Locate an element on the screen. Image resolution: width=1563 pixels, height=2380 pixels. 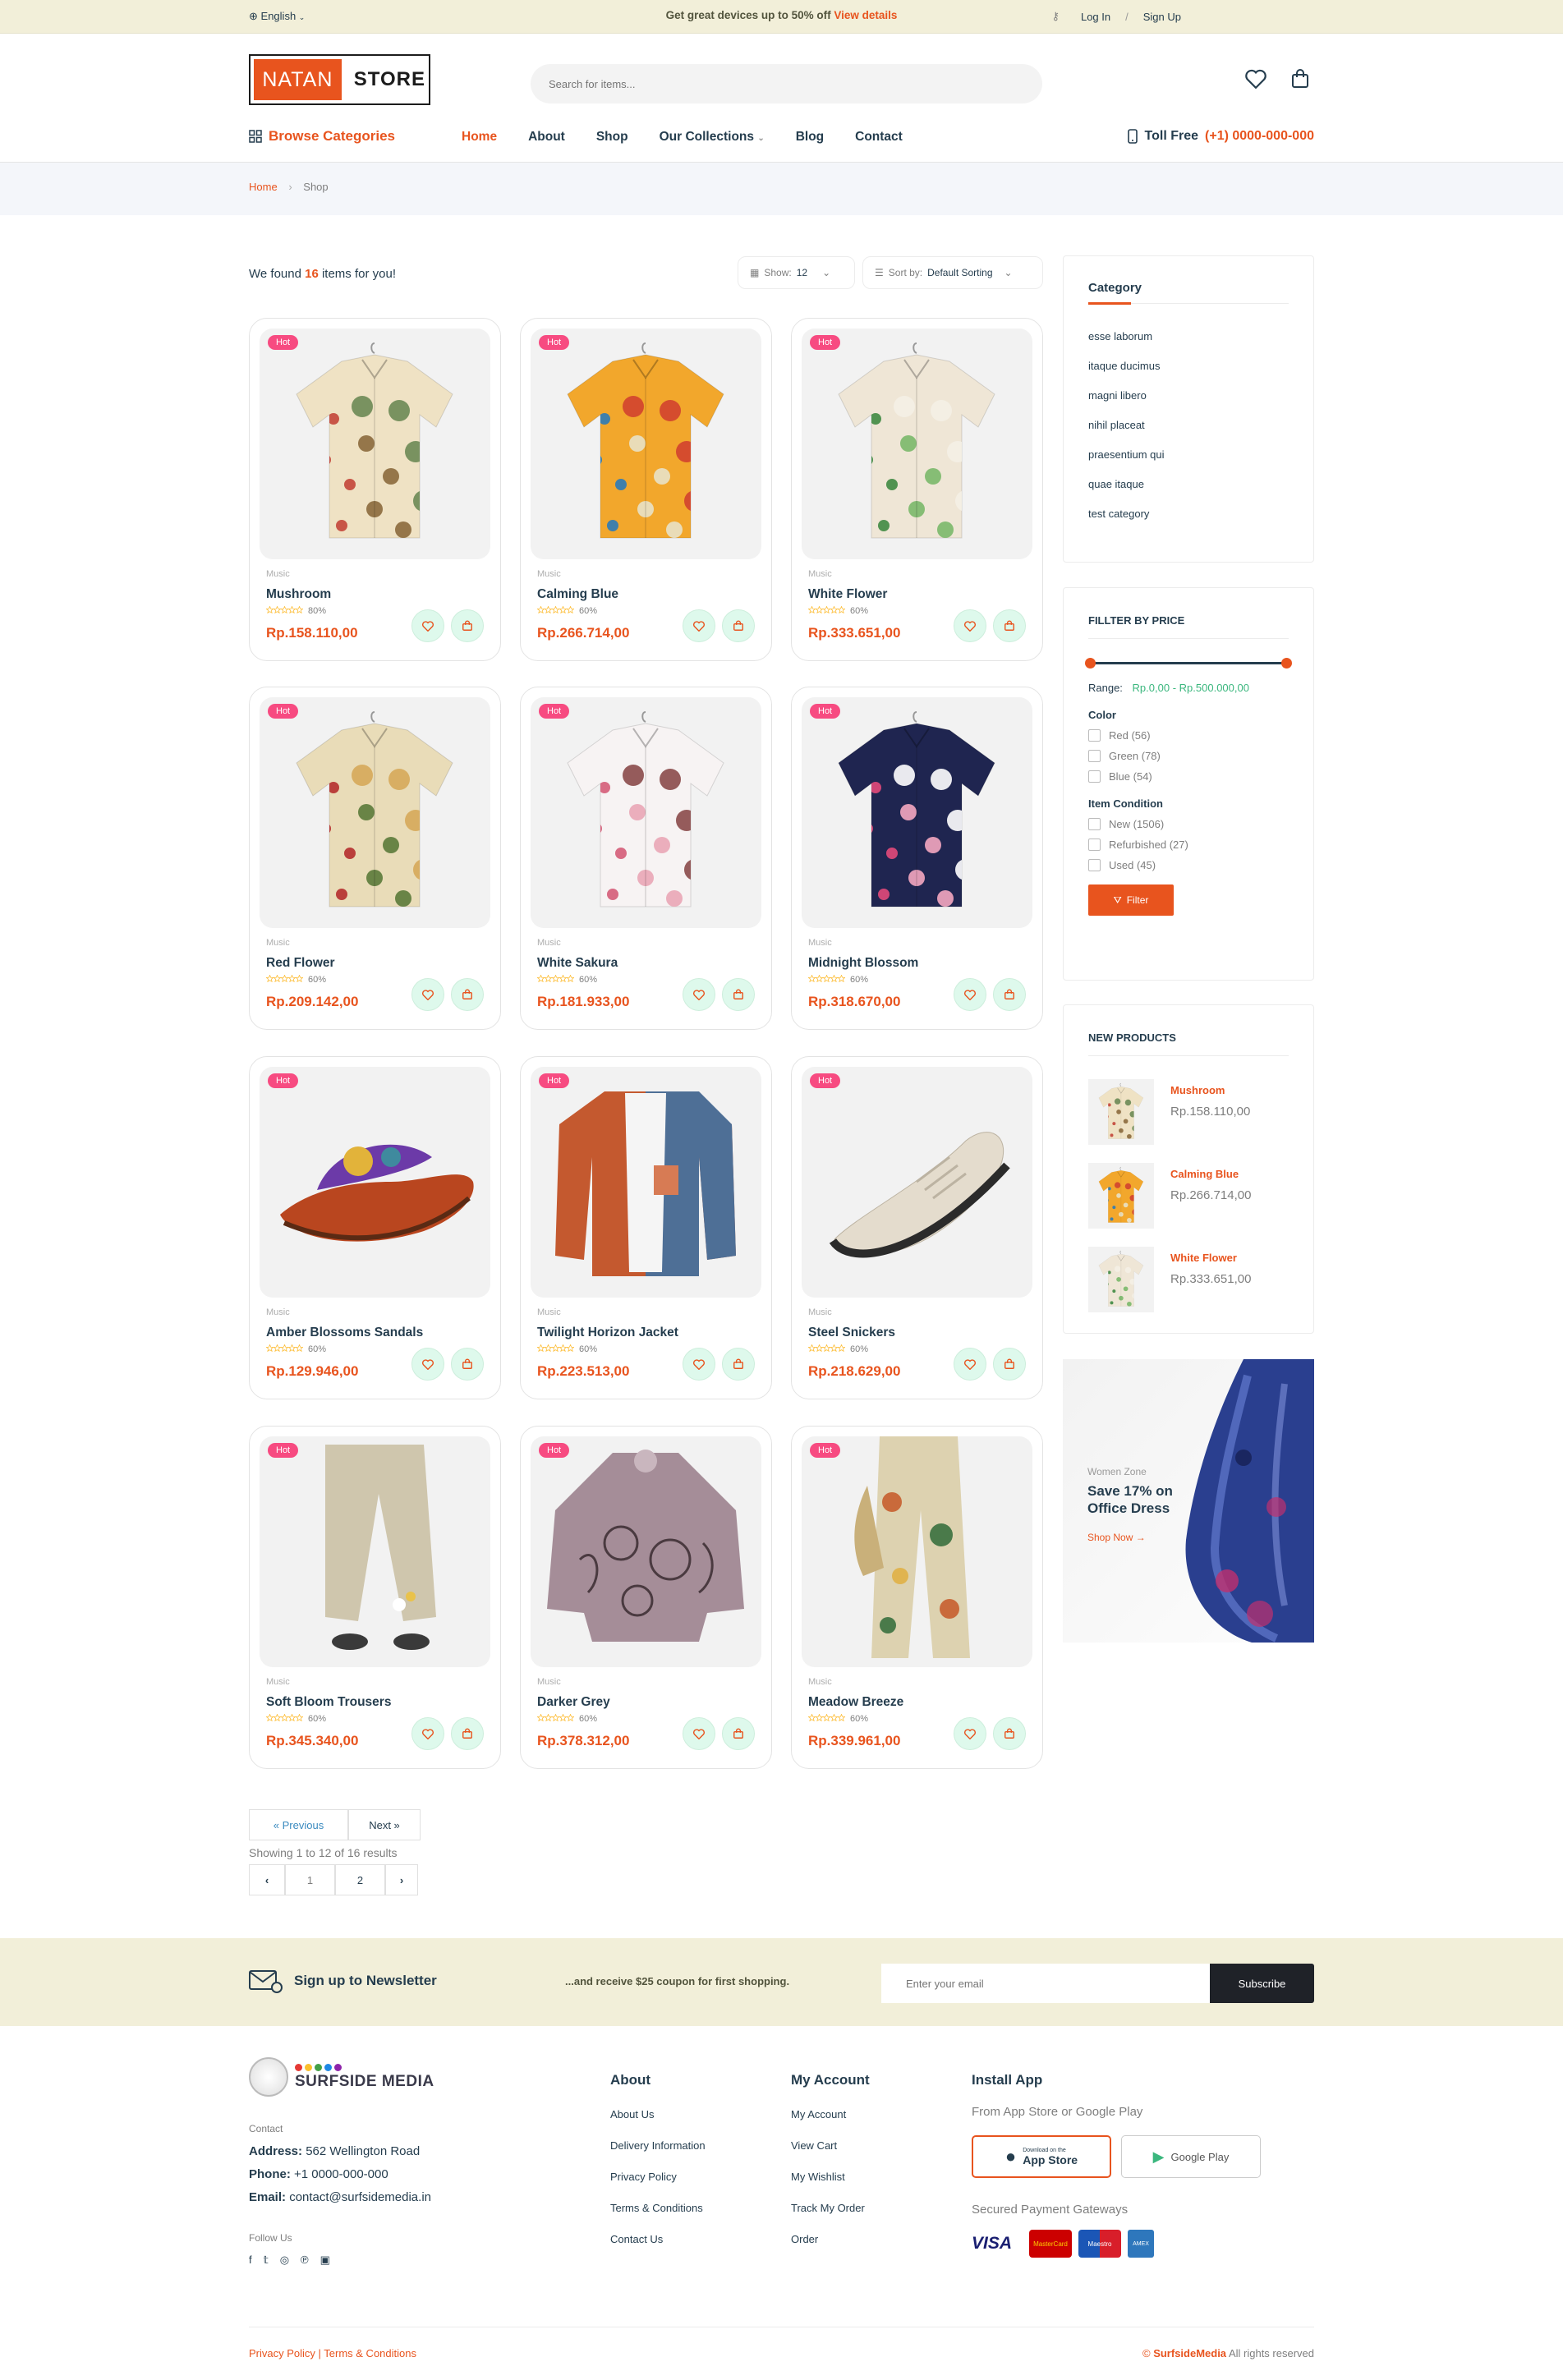
slider-max-handle is located at coordinates (1286, 663).